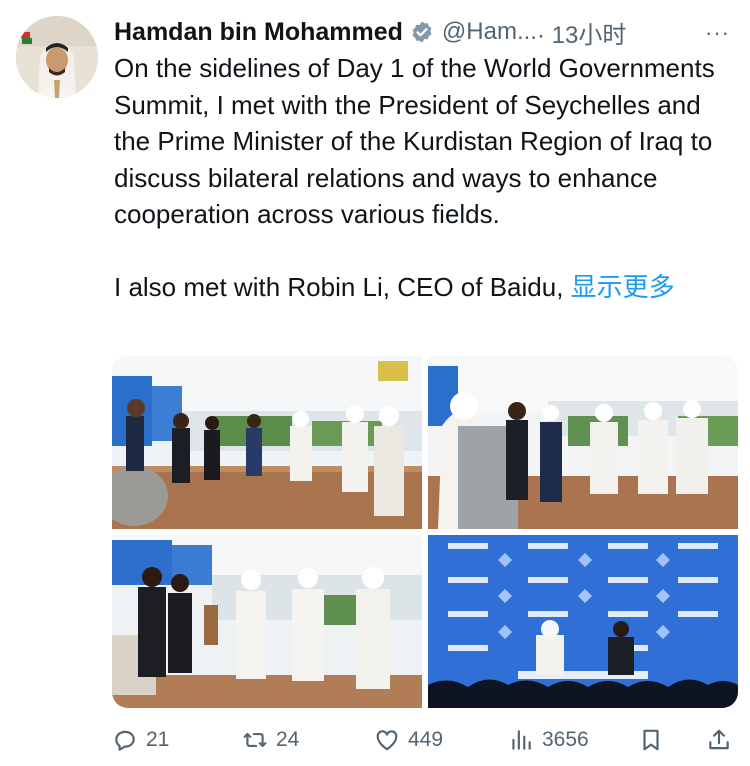 The image size is (750, 766). Describe the element at coordinates (565, 739) in the screenshot. I see `view-count: 3656` at that location.